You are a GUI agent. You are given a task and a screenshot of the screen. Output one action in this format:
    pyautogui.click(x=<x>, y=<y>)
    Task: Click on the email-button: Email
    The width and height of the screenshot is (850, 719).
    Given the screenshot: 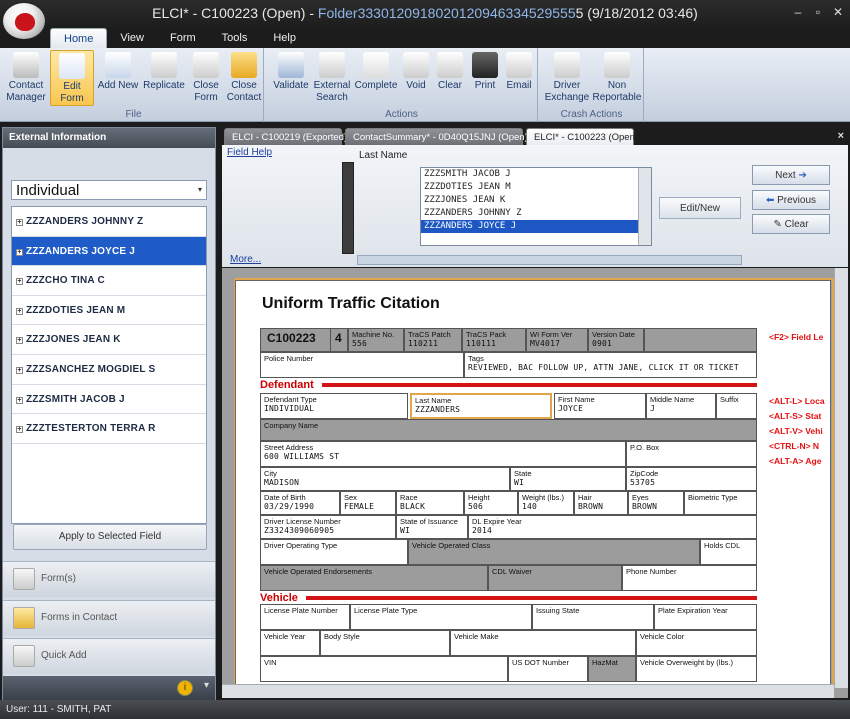 What is the action you would take?
    pyautogui.click(x=519, y=78)
    